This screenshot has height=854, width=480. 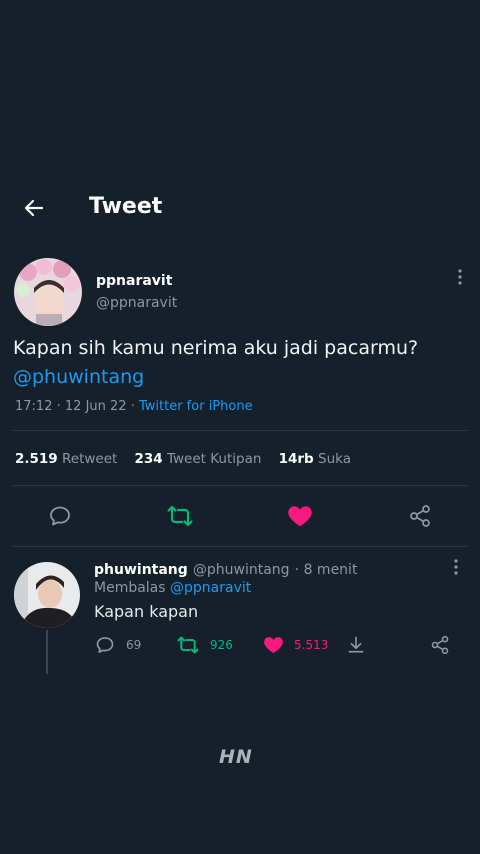 I want to click on tweet-meta: 17:12 · 12 Jun 22 · Twitter for iPhone, so click(x=134, y=406).